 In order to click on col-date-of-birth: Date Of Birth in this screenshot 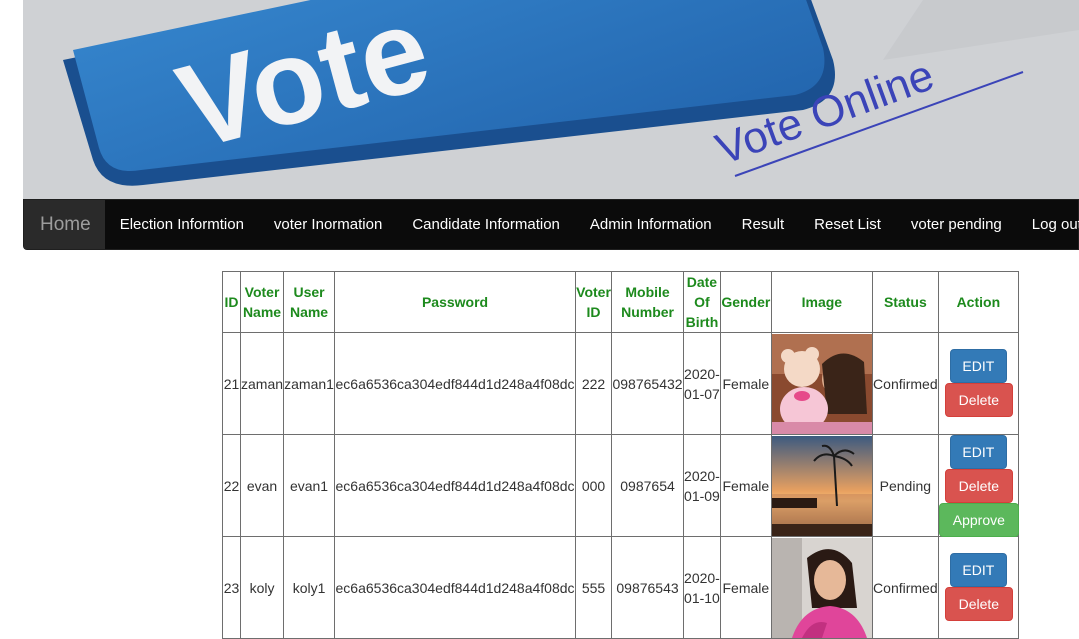, I will do `click(702, 302)`.